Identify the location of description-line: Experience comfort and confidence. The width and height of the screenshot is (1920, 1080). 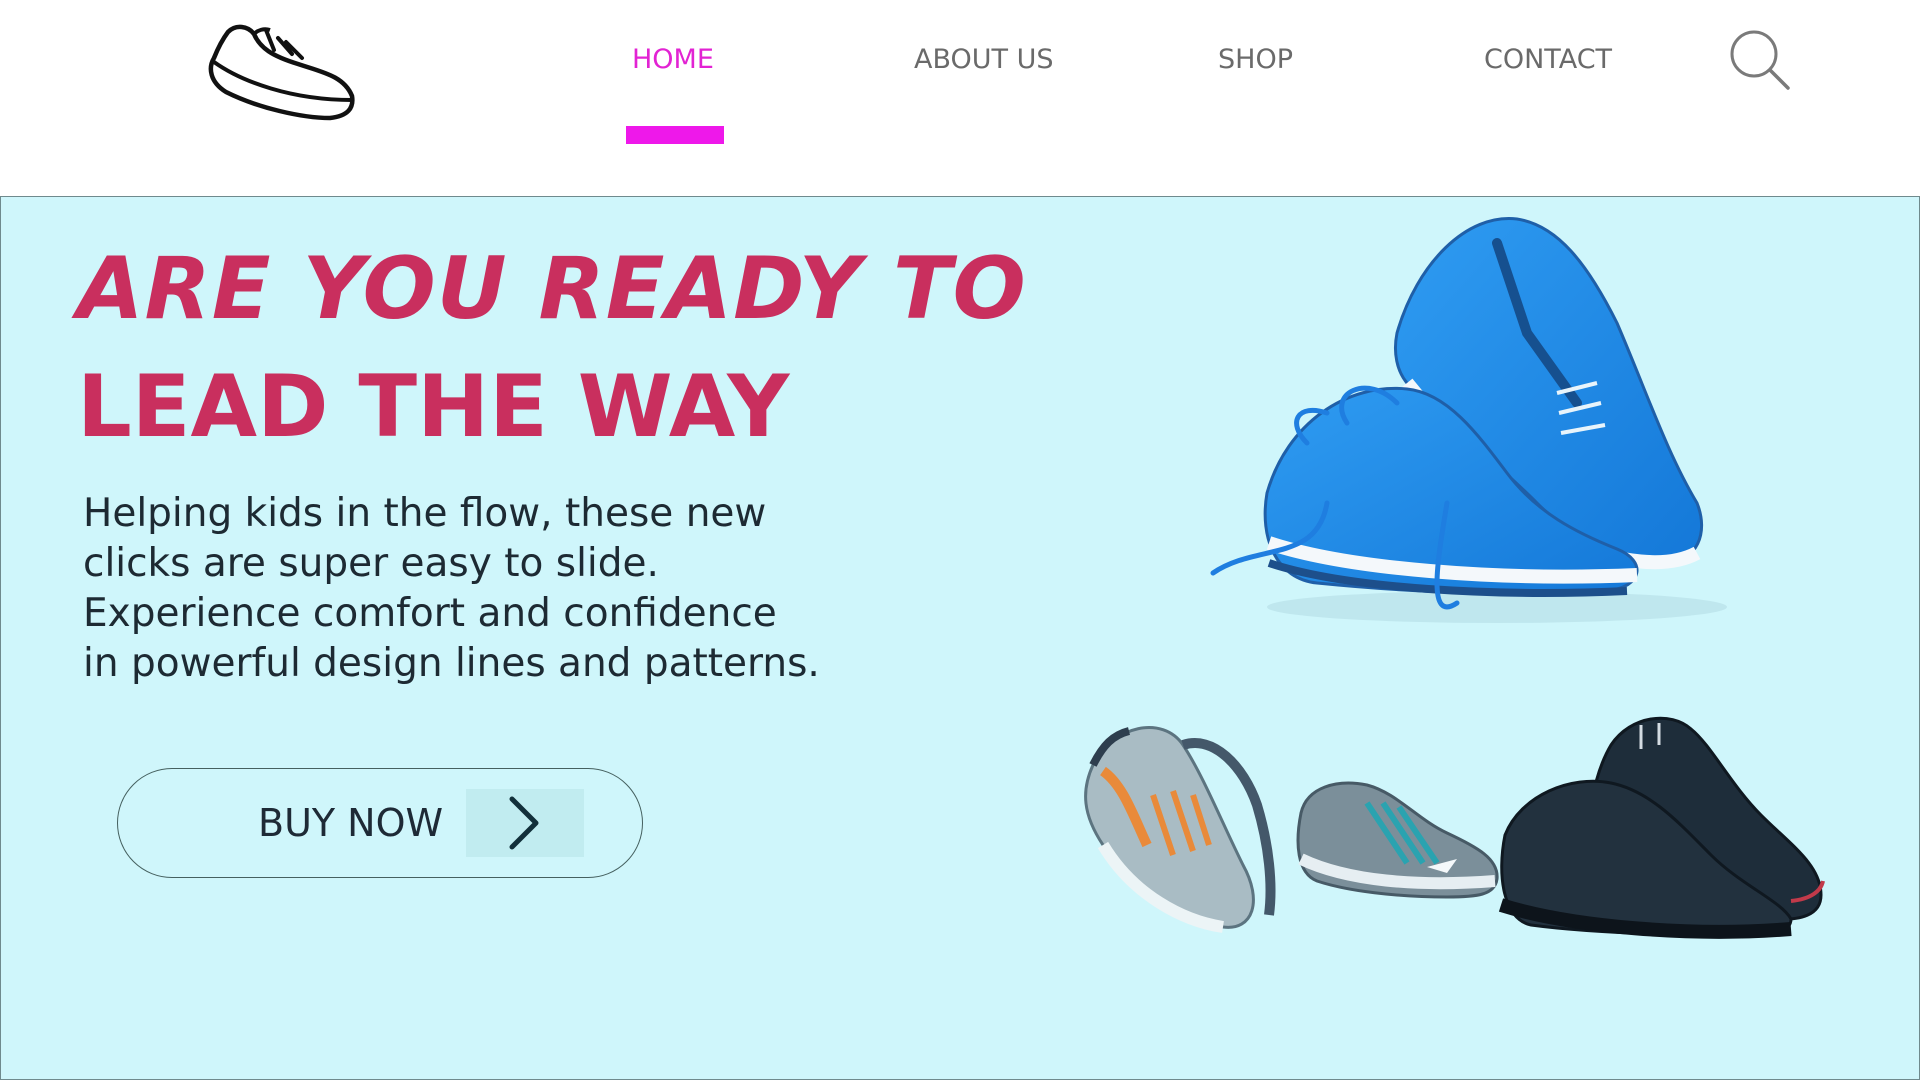
(430, 613).